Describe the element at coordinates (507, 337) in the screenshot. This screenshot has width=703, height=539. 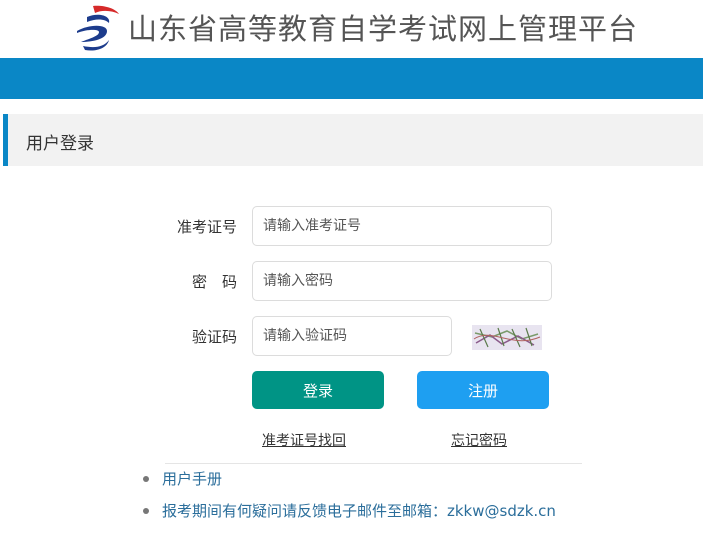
I see `captcha-image` at that location.